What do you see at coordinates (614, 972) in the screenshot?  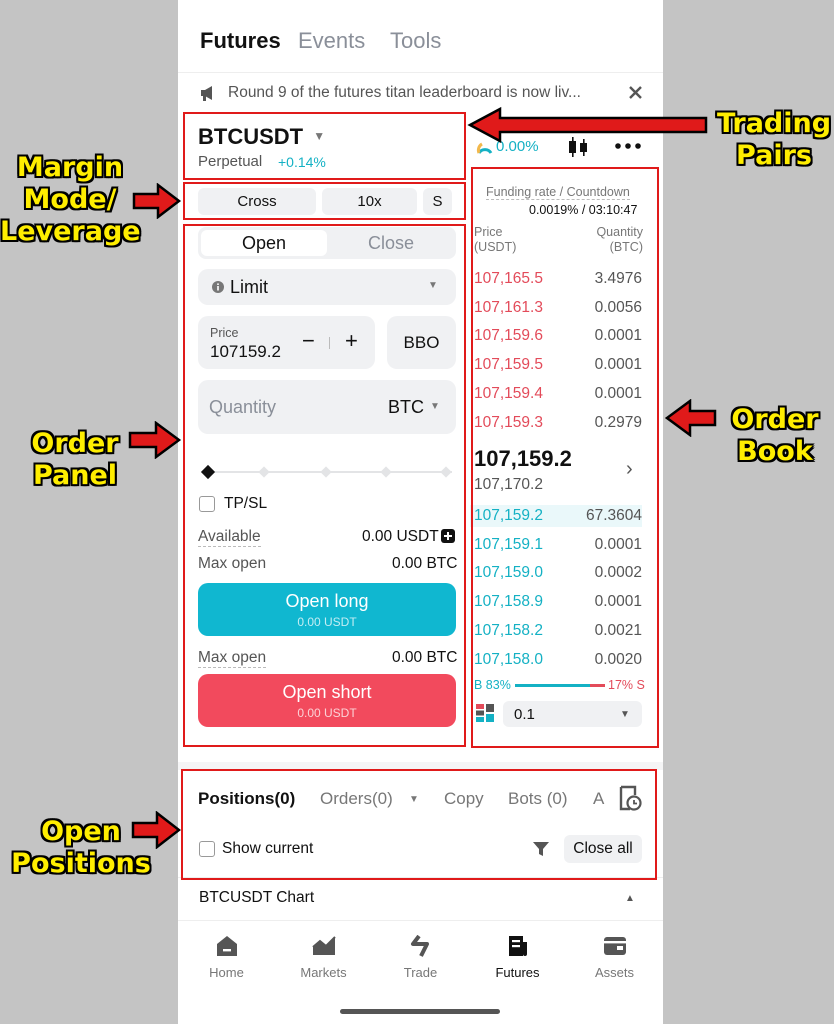 I see `nav-assets-label: Assets` at bounding box center [614, 972].